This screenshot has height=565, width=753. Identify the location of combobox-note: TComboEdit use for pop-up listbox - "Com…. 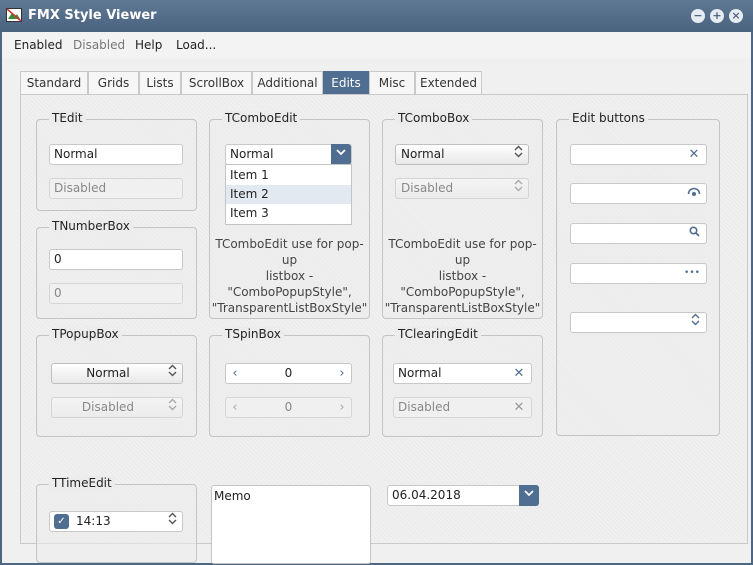
(462, 276).